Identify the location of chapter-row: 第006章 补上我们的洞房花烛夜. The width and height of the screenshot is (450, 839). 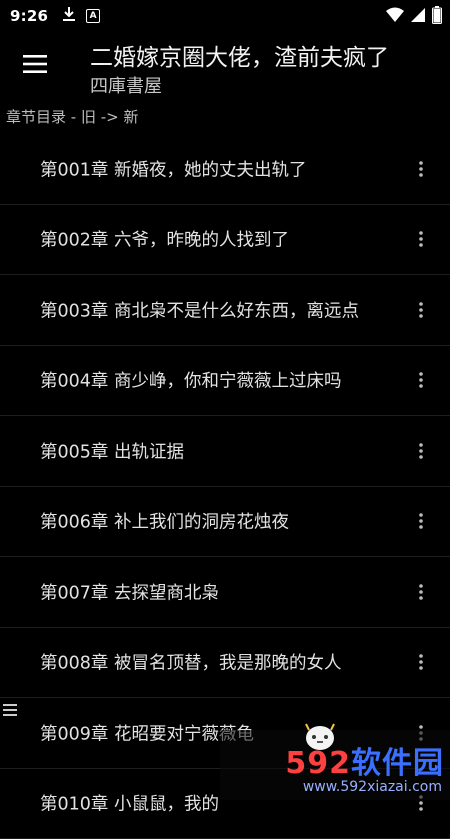
(225, 522).